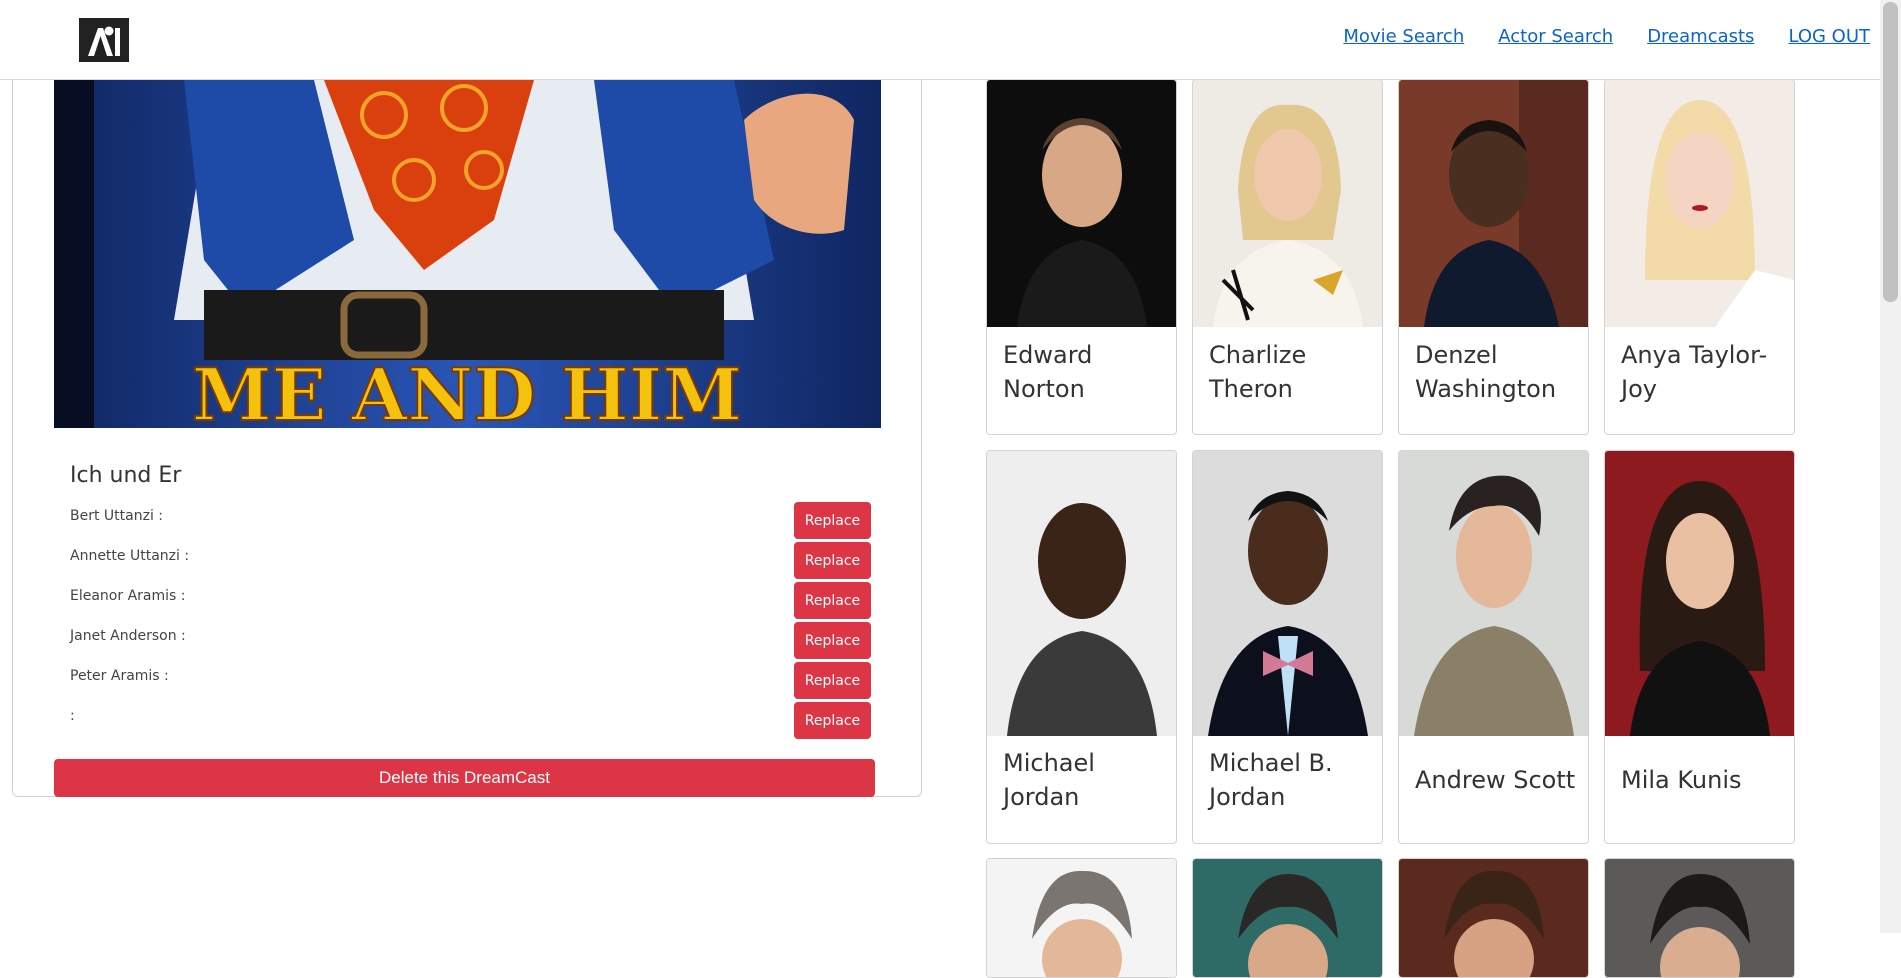 This screenshot has width=1901, height=978. I want to click on actor-card-anya-taylor-joy: Anya Taylor-Joy, so click(1699, 257).